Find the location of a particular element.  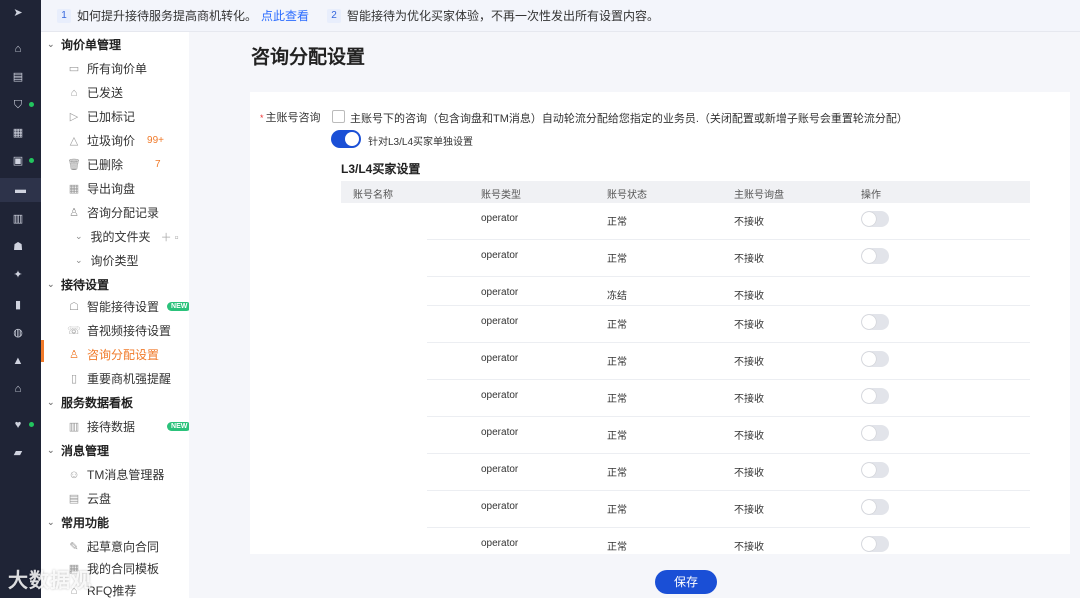

chart-icon: ▥ is located at coordinates (18, 219).